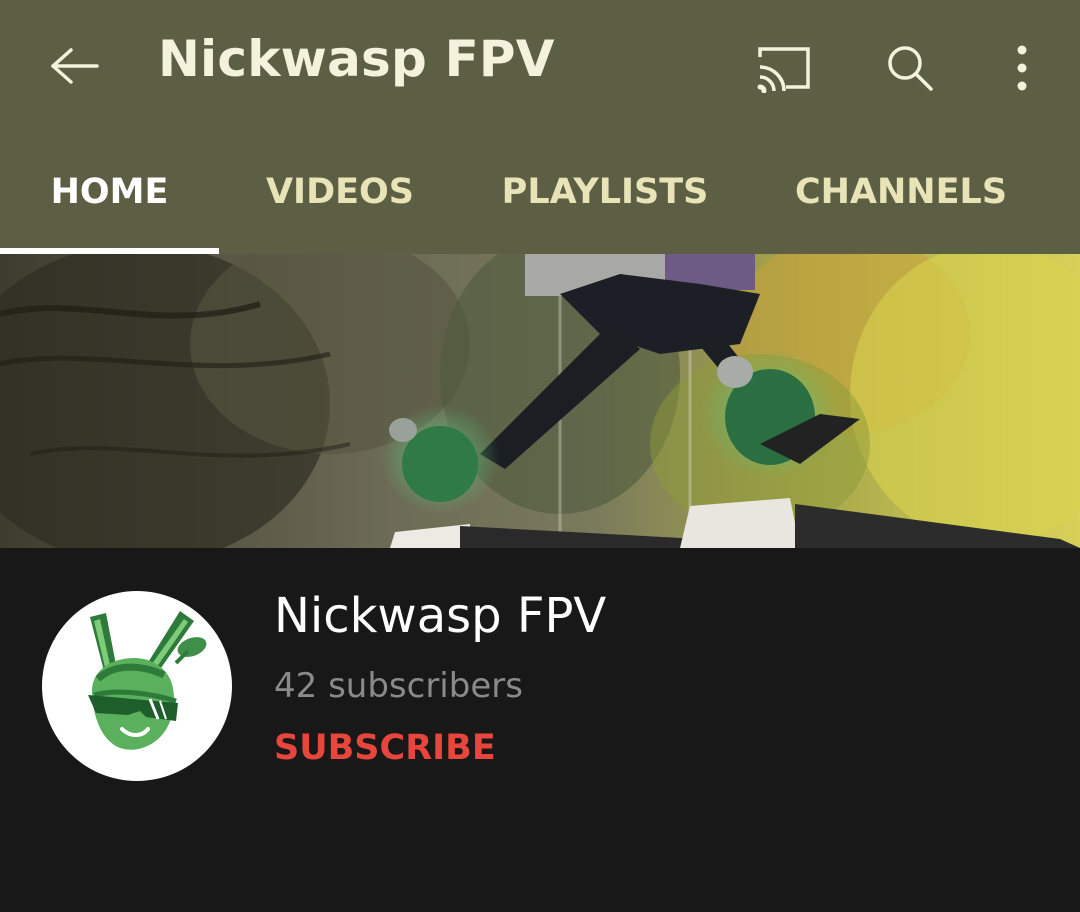 This screenshot has width=1080, height=912. I want to click on more-options-button, so click(1022, 68).